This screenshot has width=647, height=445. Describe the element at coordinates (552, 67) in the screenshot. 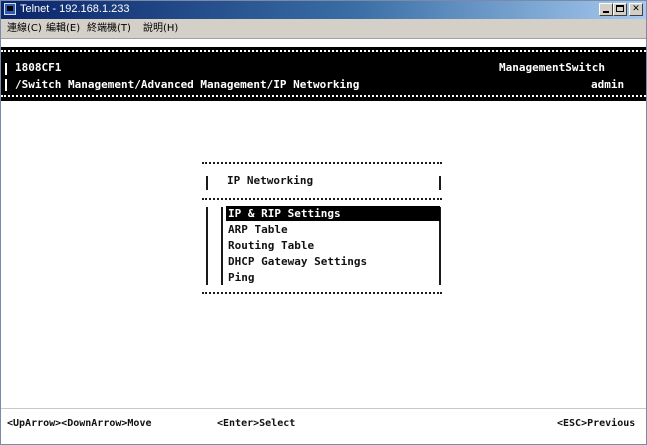

I see `product-name: ManagementSwitch` at that location.